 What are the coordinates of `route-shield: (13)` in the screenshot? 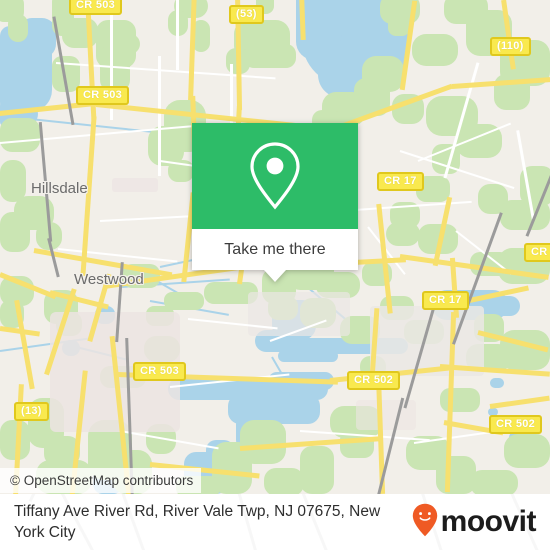 It's located at (31, 411).